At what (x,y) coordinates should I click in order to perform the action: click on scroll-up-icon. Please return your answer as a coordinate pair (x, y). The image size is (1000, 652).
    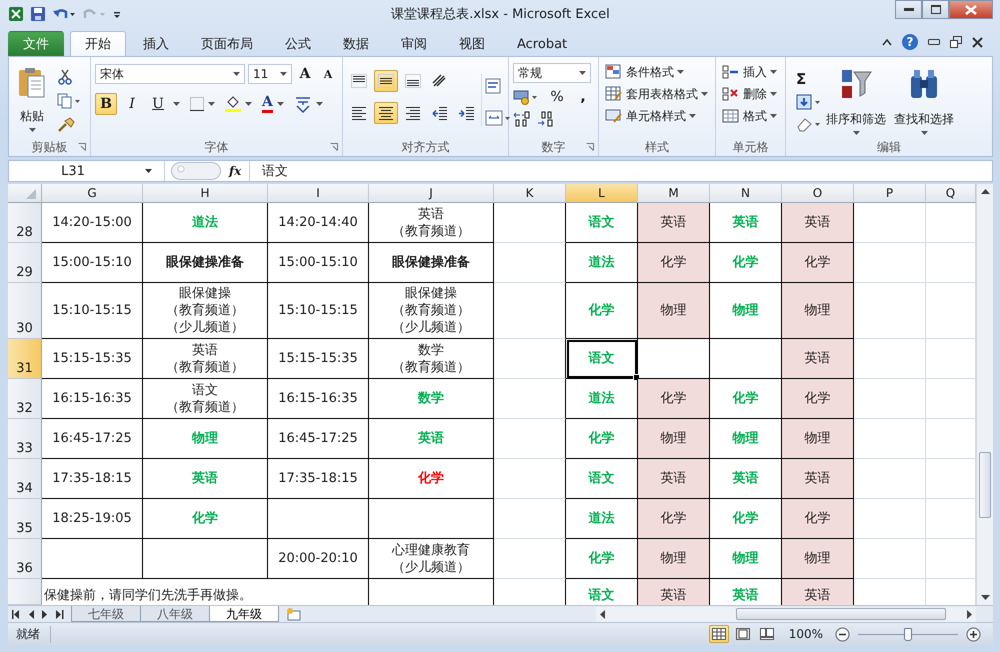
    Looking at the image, I should click on (985, 191).